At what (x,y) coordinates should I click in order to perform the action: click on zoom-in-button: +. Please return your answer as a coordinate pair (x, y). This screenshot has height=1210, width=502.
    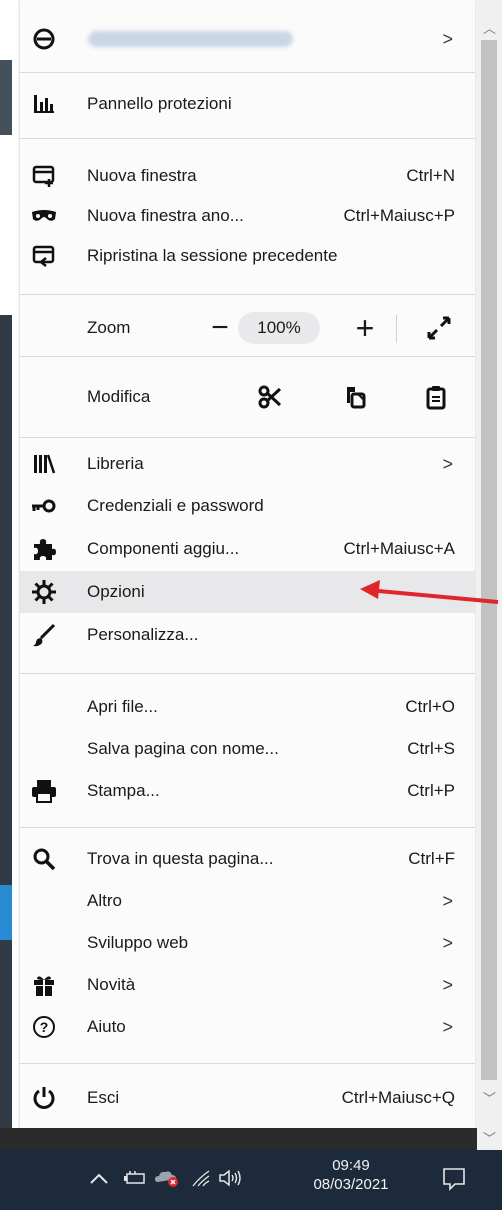
    Looking at the image, I should click on (365, 328).